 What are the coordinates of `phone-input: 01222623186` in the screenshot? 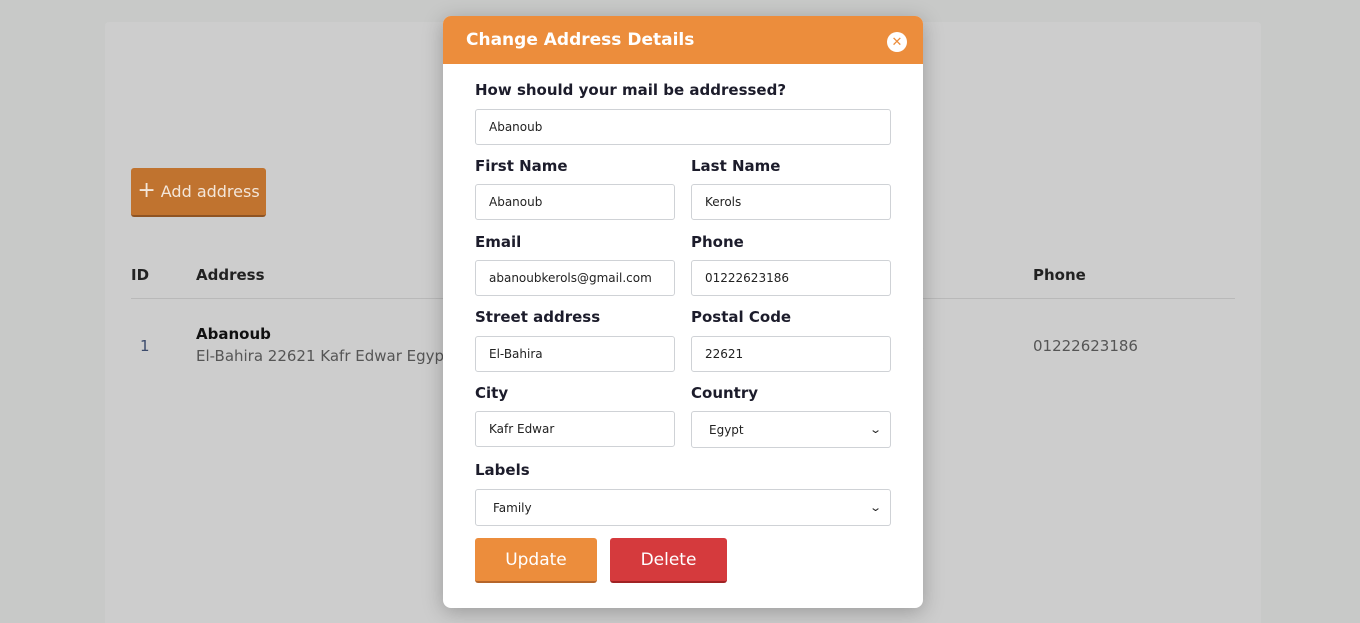 It's located at (791, 278).